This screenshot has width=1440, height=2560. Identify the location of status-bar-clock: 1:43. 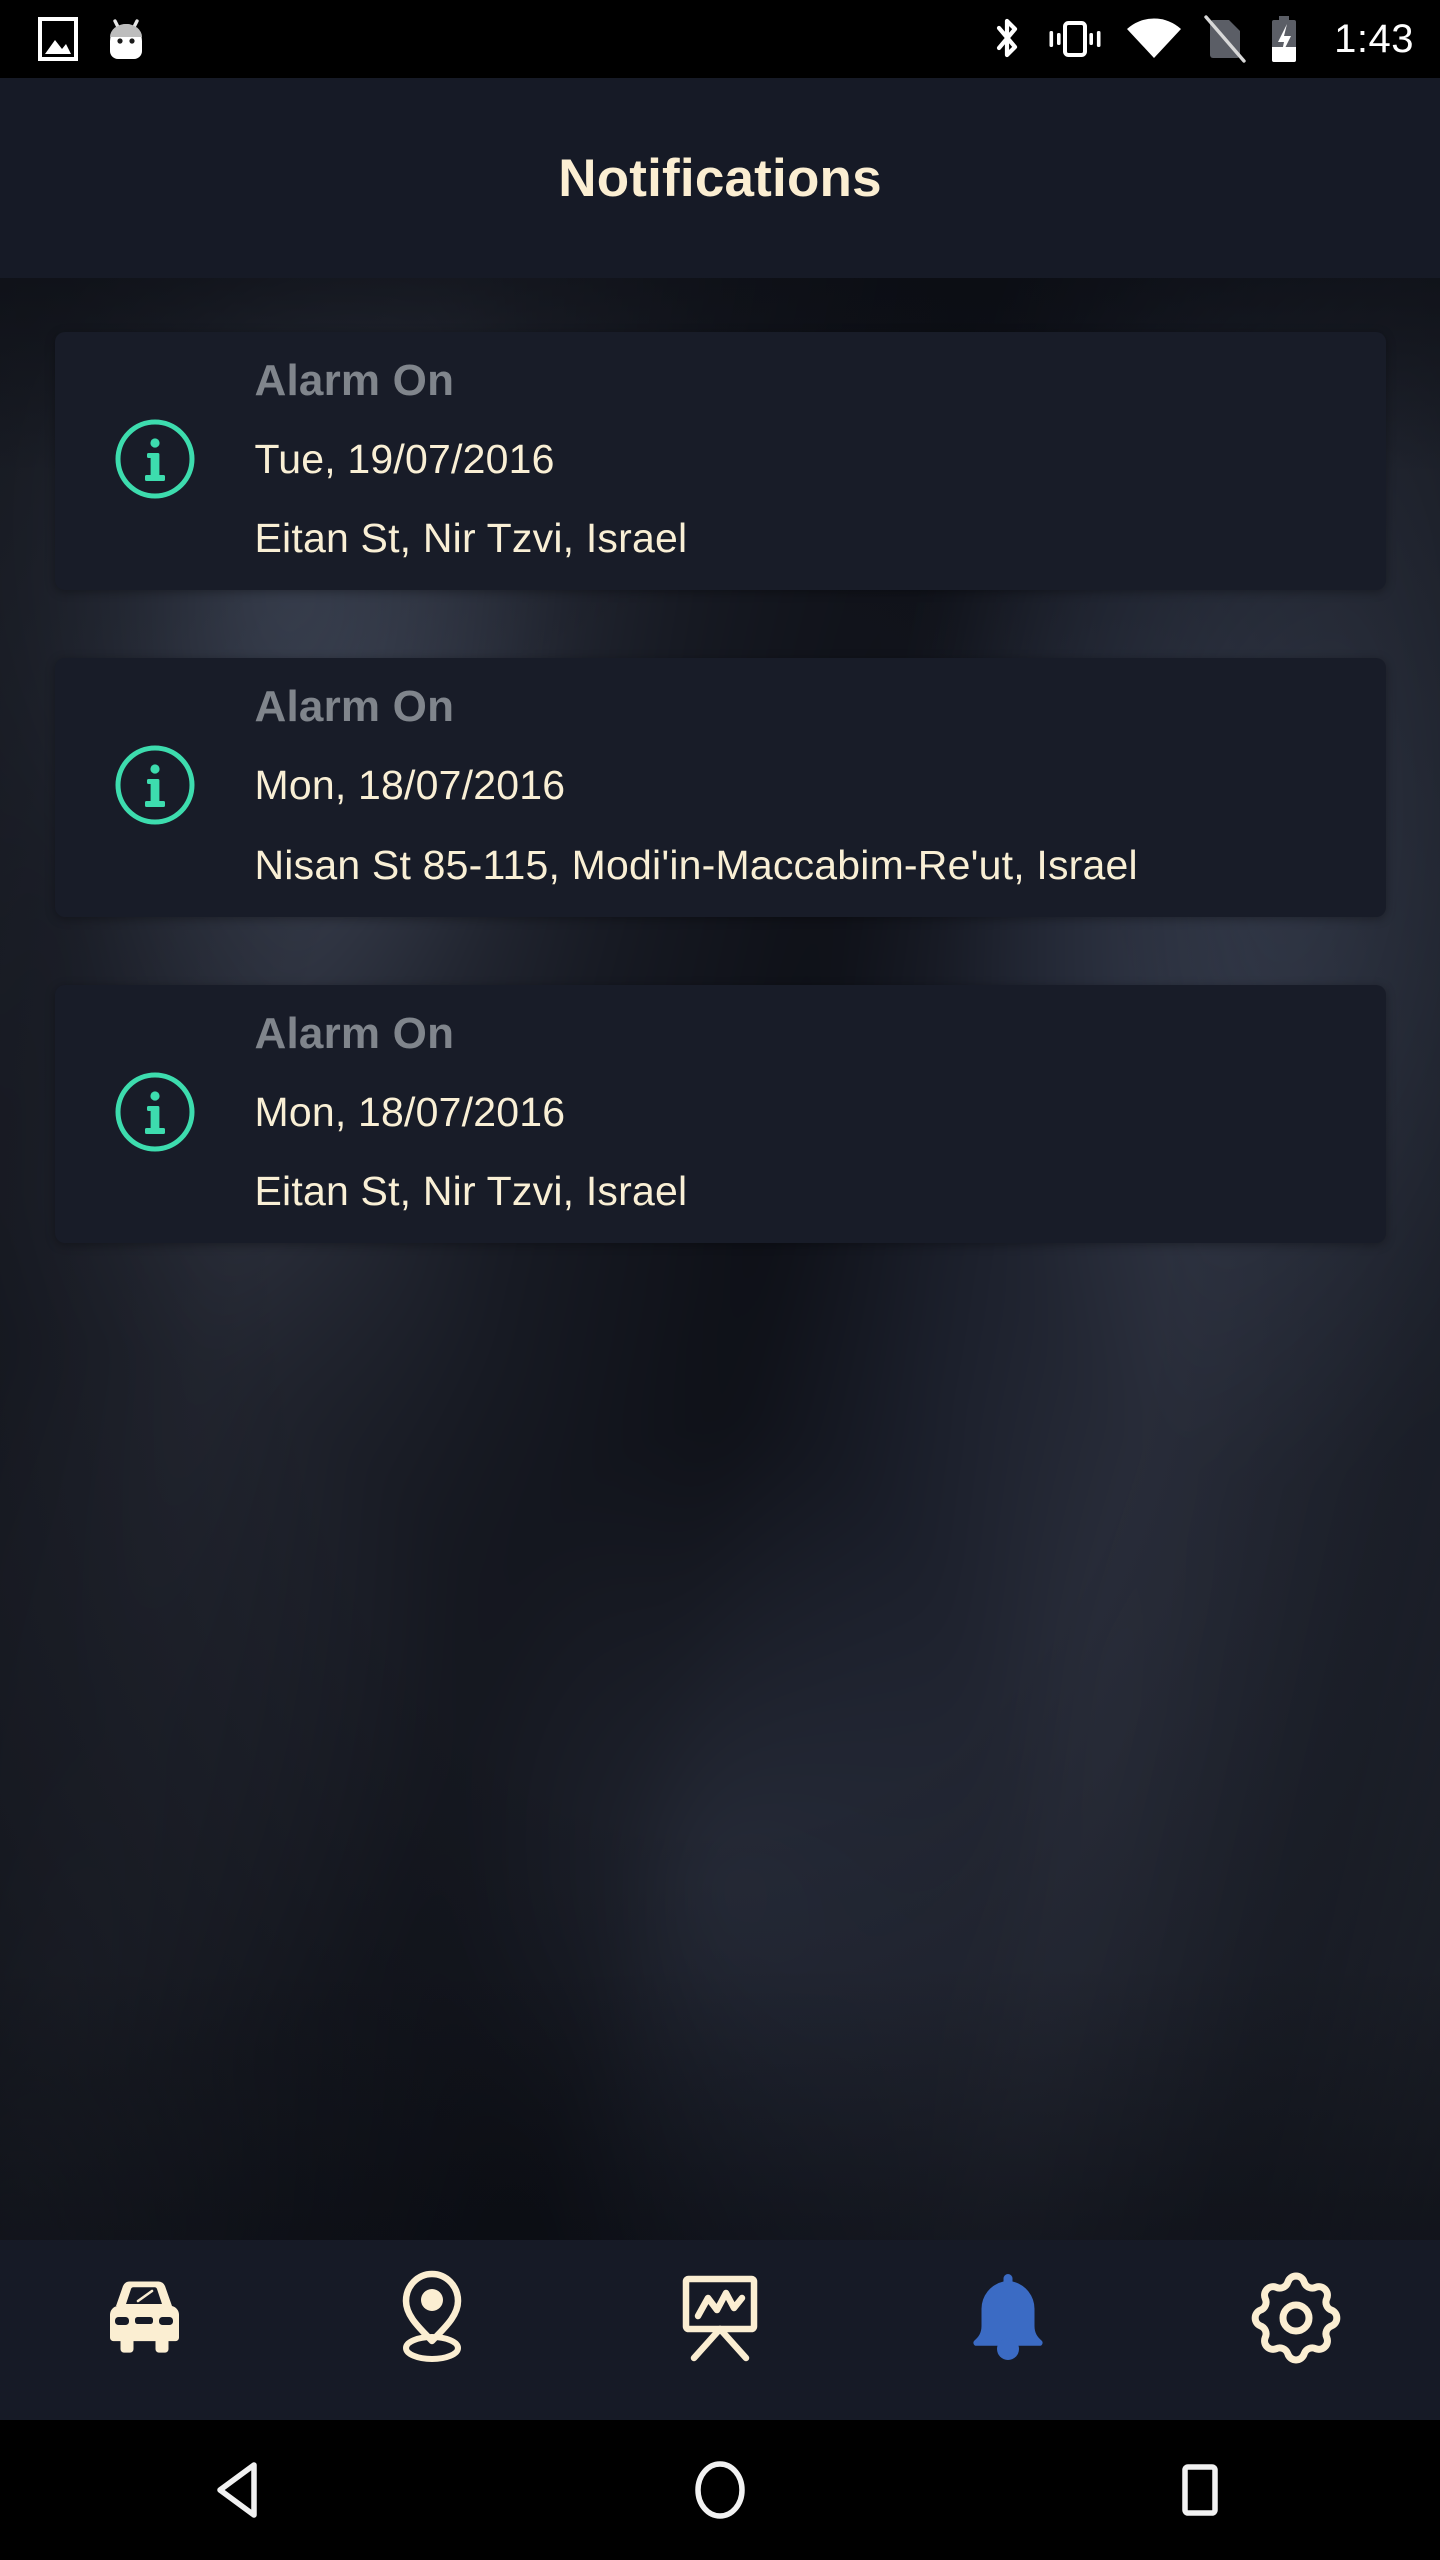
(1374, 39).